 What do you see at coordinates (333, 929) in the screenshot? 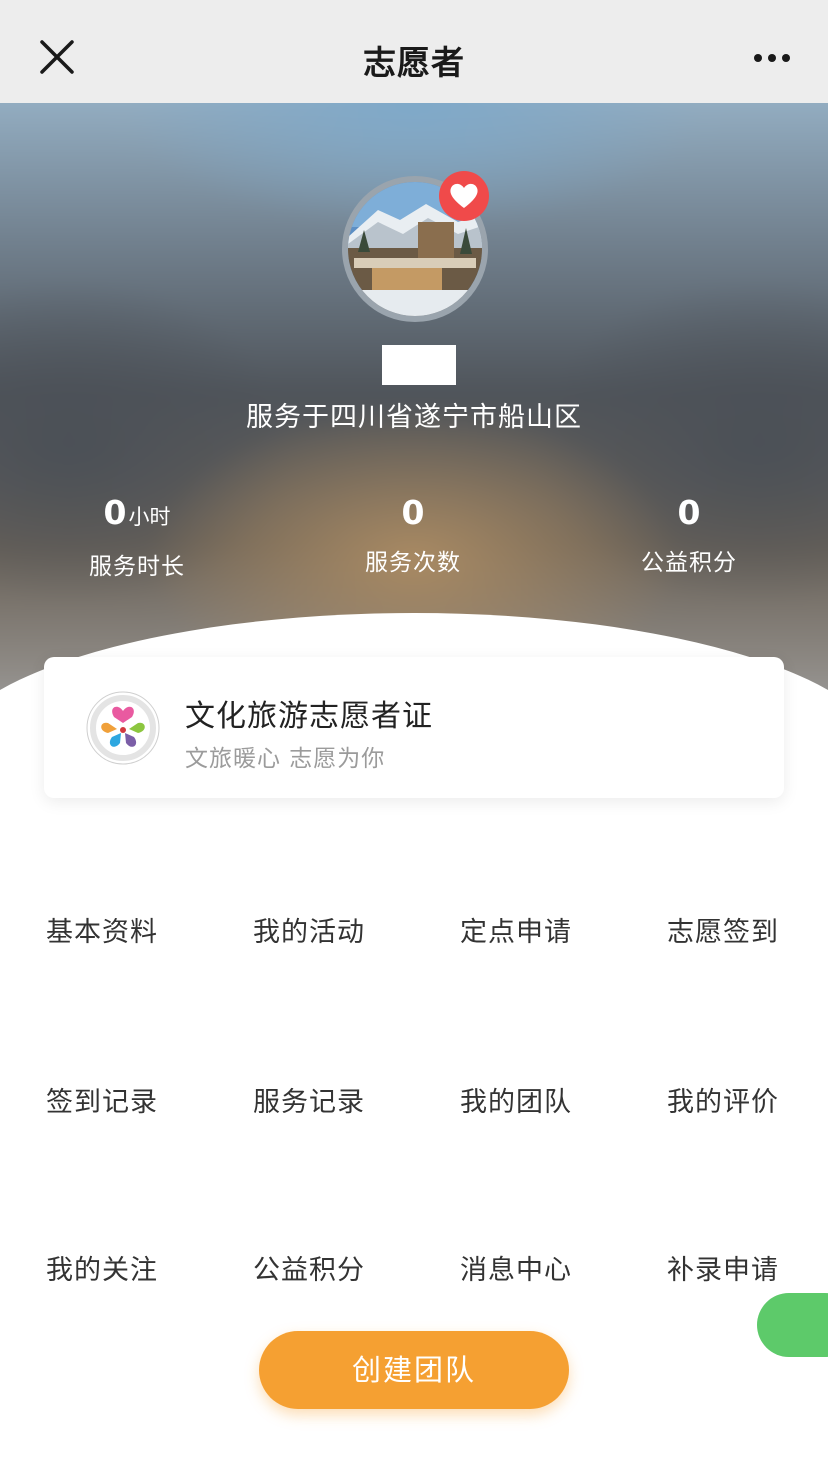
I see `menu-my-activities: 我的活动` at bounding box center [333, 929].